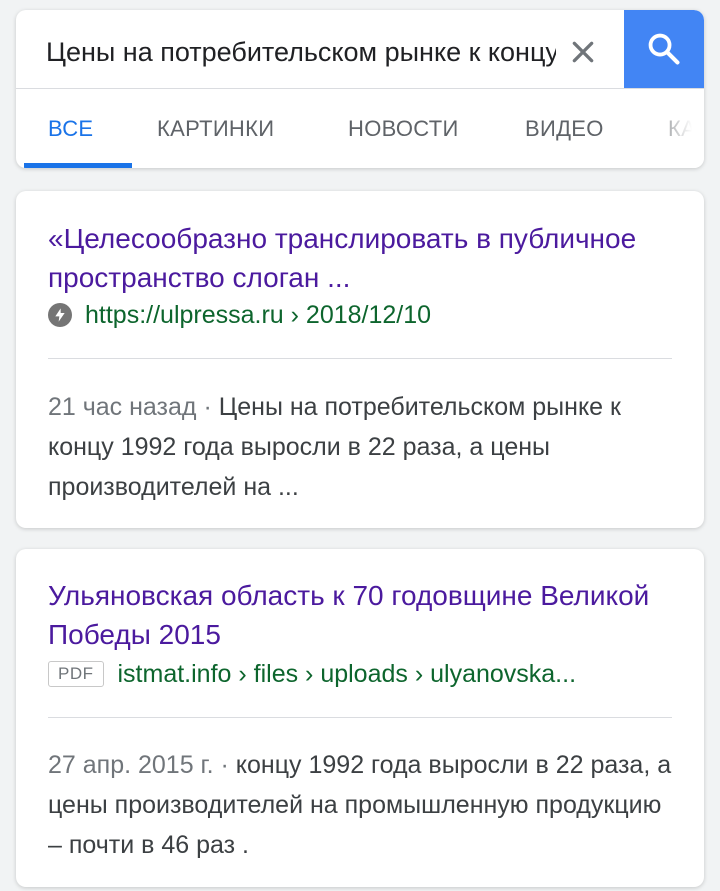 The width and height of the screenshot is (720, 891). What do you see at coordinates (258, 315) in the screenshot?
I see `result-url: https://ulpressa.ru › 2018/12/10` at bounding box center [258, 315].